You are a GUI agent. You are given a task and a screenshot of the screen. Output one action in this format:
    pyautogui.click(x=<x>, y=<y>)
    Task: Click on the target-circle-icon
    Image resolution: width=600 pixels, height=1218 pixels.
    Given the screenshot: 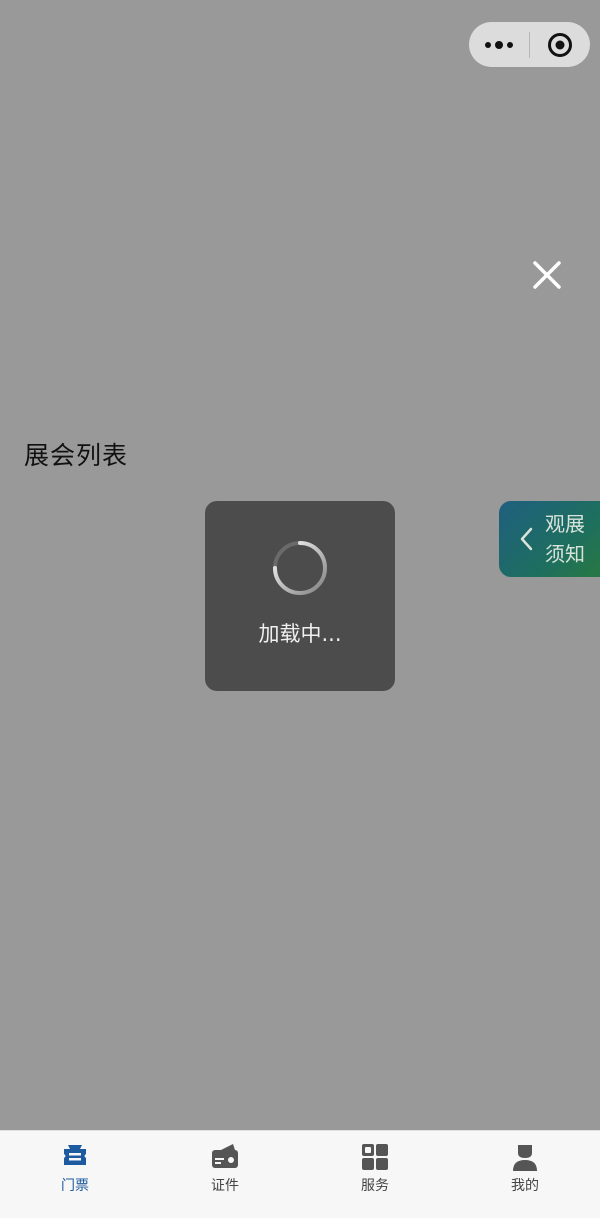 What is the action you would take?
    pyautogui.click(x=560, y=44)
    